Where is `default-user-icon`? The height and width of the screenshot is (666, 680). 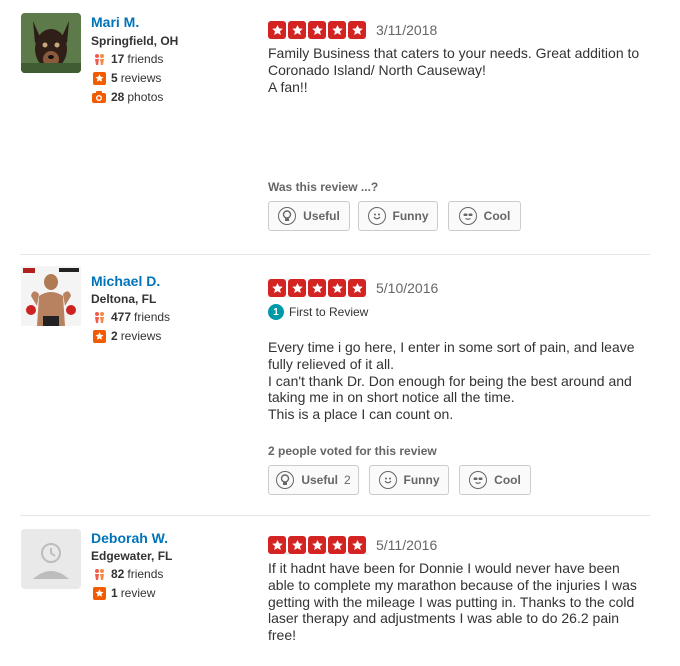 default-user-icon is located at coordinates (51, 559).